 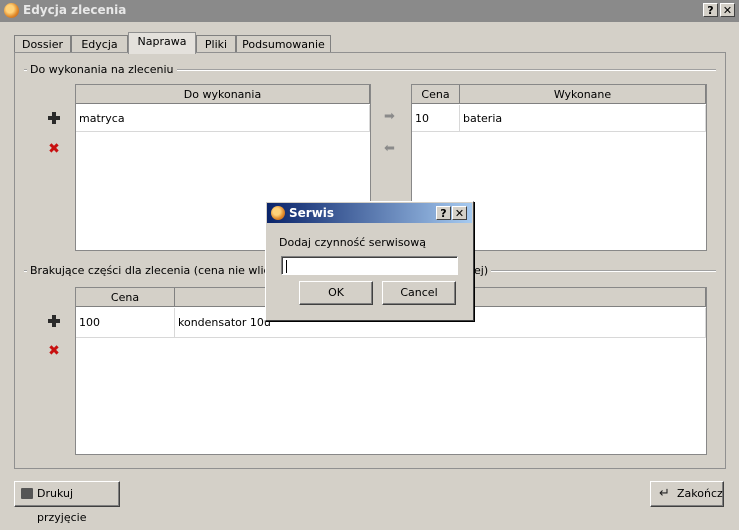 I want to click on dialog-title: Serwis, so click(x=312, y=213).